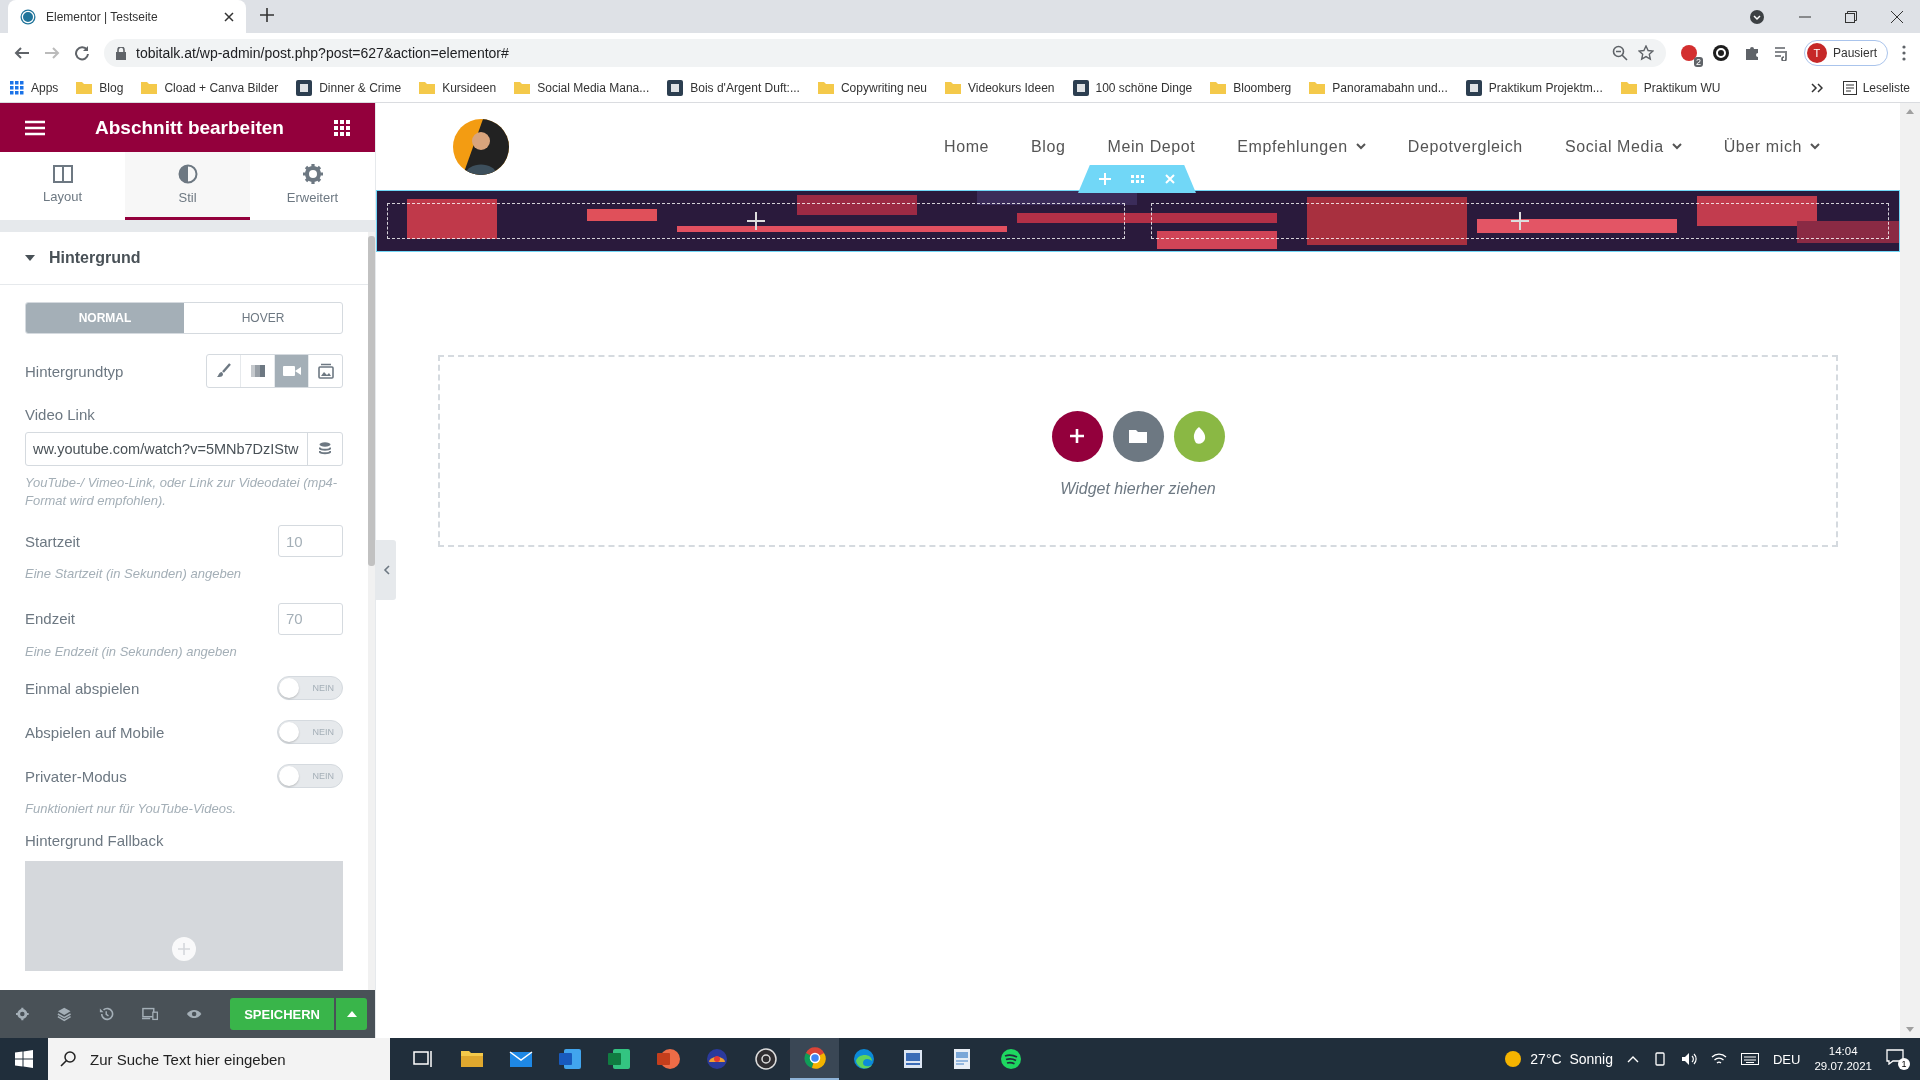 This screenshot has width=1920, height=1080. What do you see at coordinates (1751, 53) in the screenshot?
I see `puzzle-icon` at bounding box center [1751, 53].